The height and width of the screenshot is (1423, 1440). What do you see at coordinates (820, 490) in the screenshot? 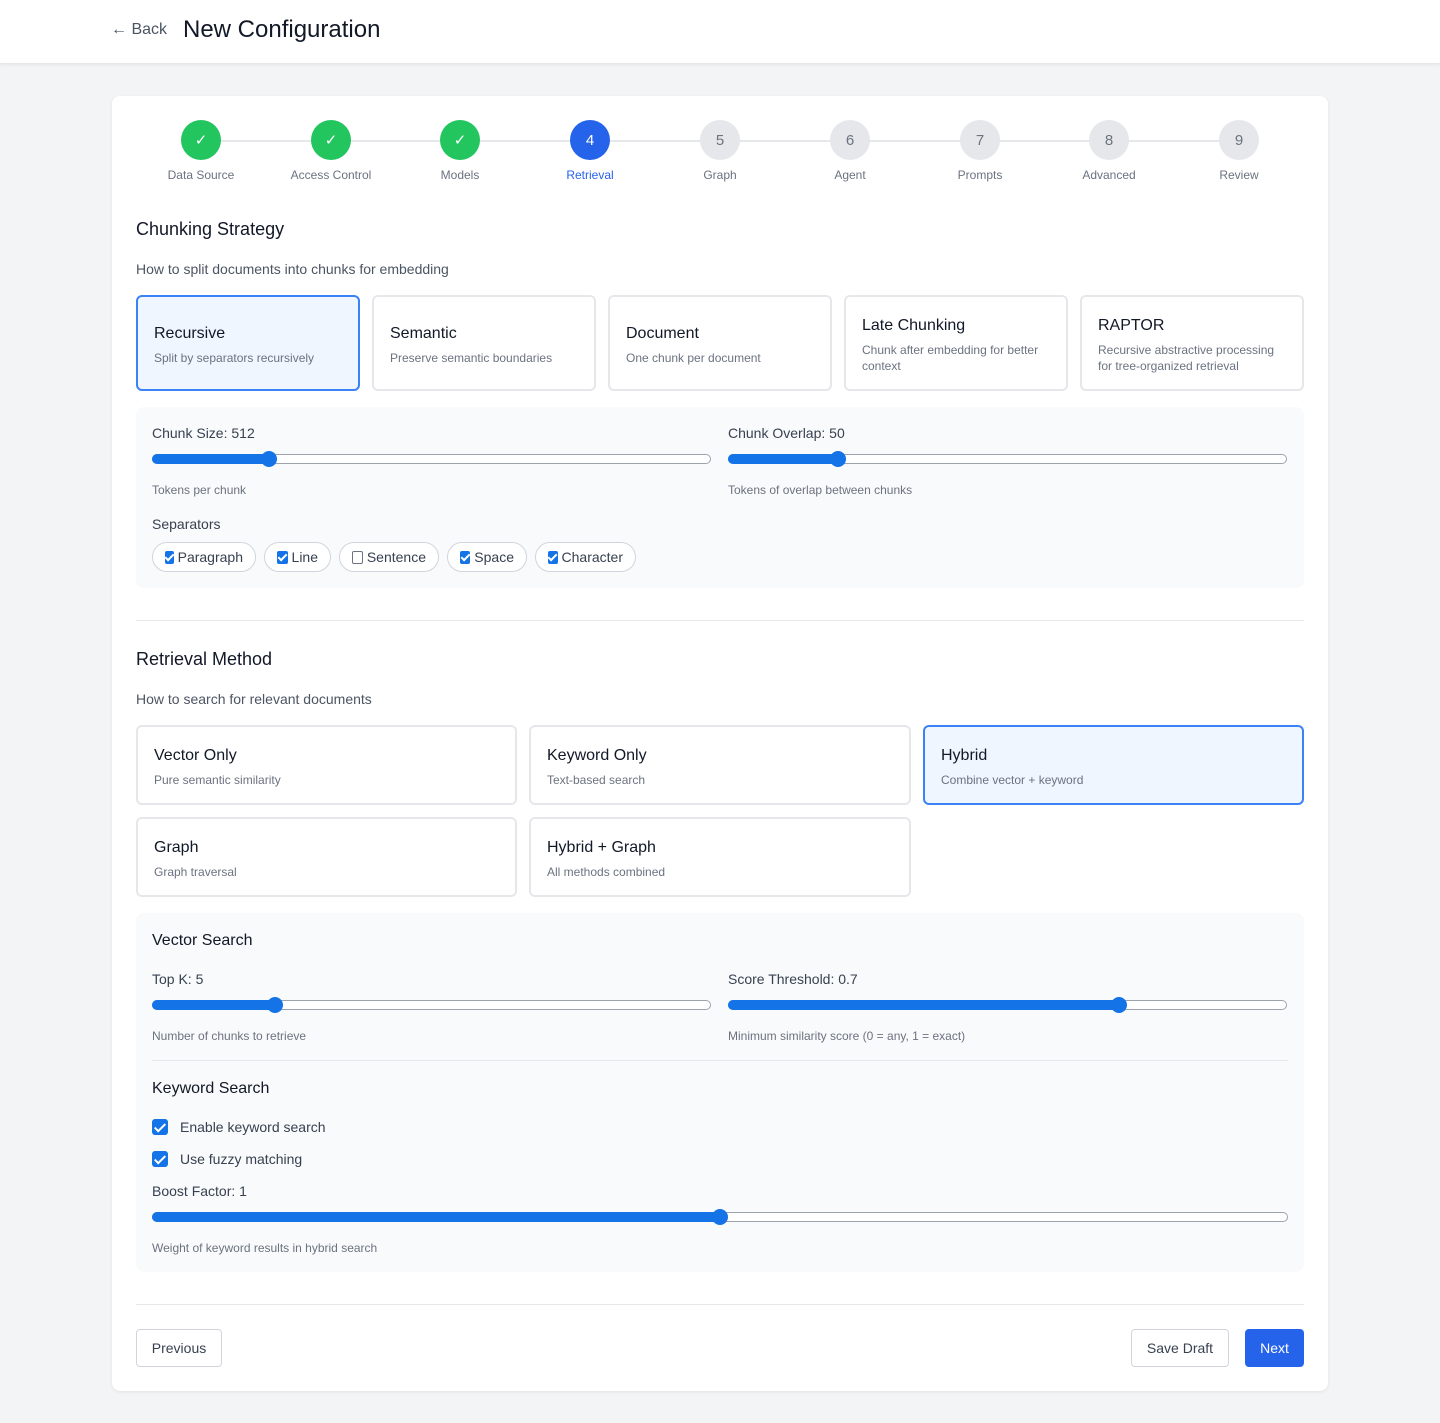
I see `chunk-overlap-hint: Tokens of overlap between chunks` at bounding box center [820, 490].